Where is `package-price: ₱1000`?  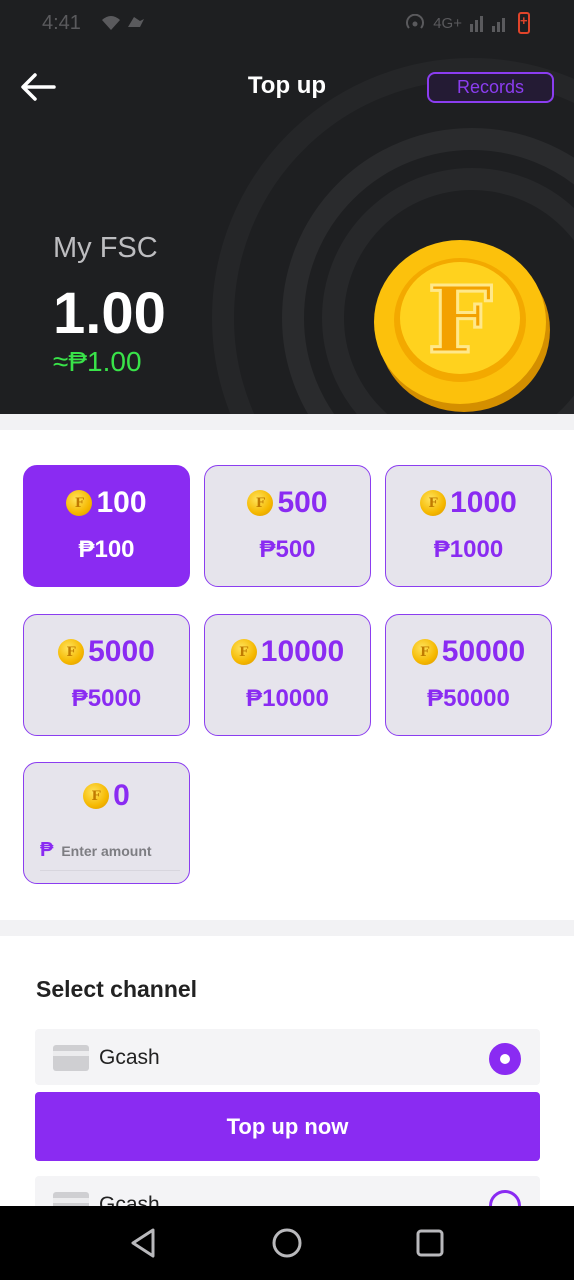 package-price: ₱1000 is located at coordinates (468, 549).